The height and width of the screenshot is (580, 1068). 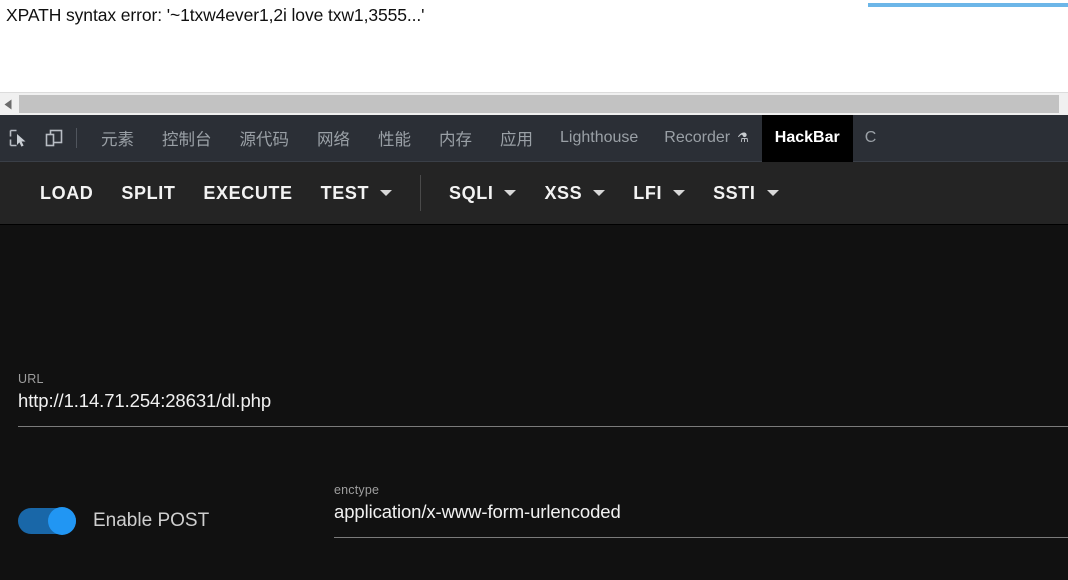 I want to click on test-menu-button: TEST, so click(x=356, y=193).